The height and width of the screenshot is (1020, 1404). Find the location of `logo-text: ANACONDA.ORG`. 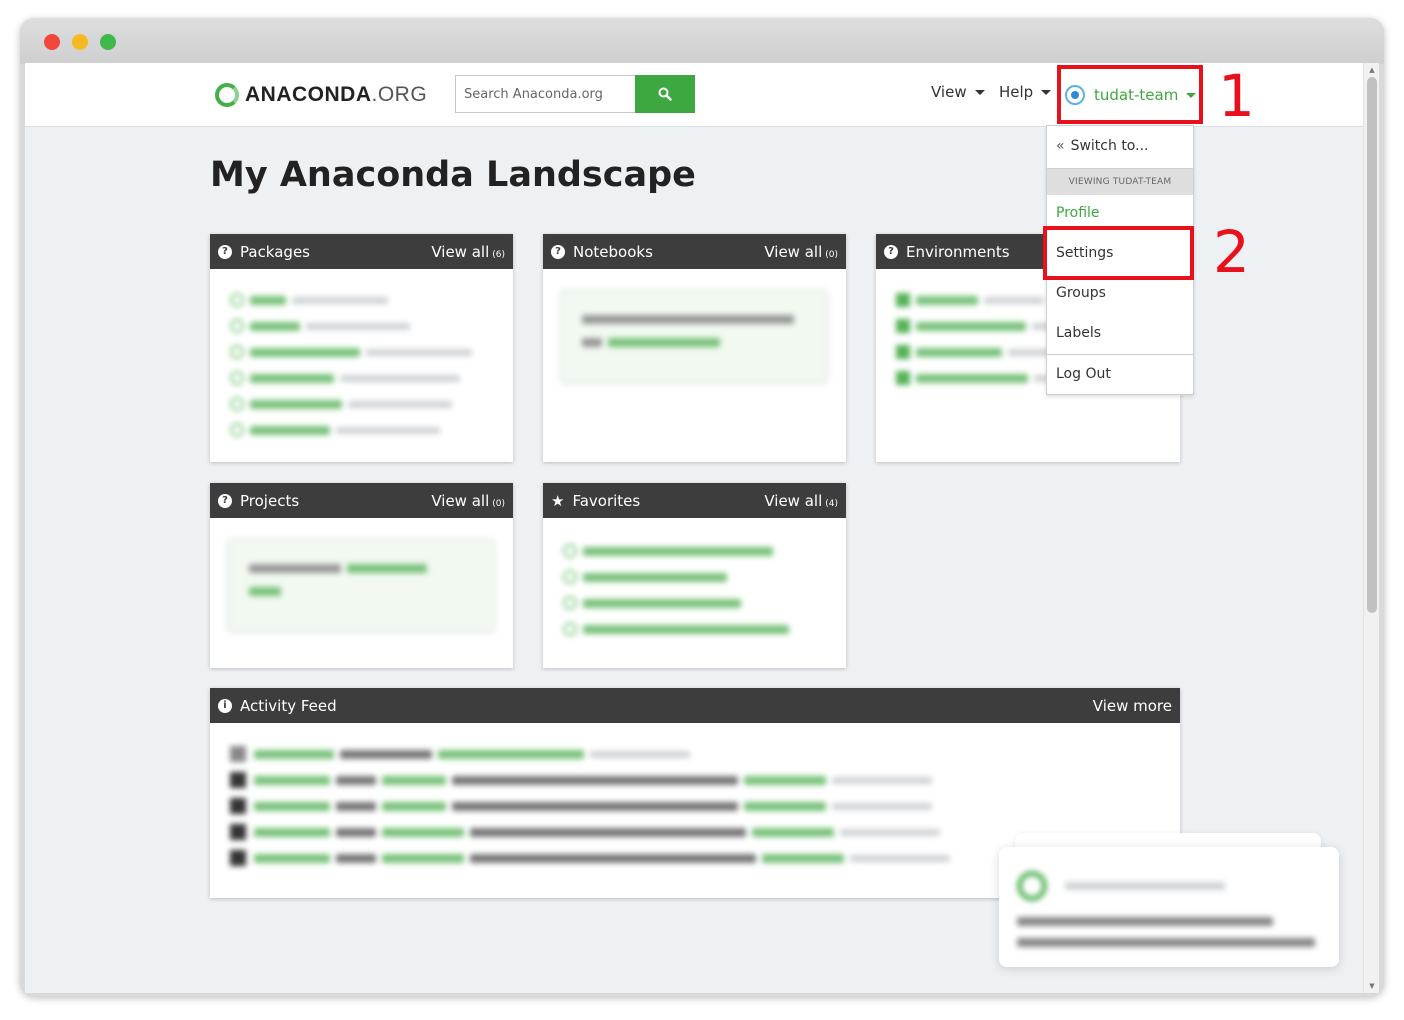

logo-text: ANACONDA.ORG is located at coordinates (336, 94).